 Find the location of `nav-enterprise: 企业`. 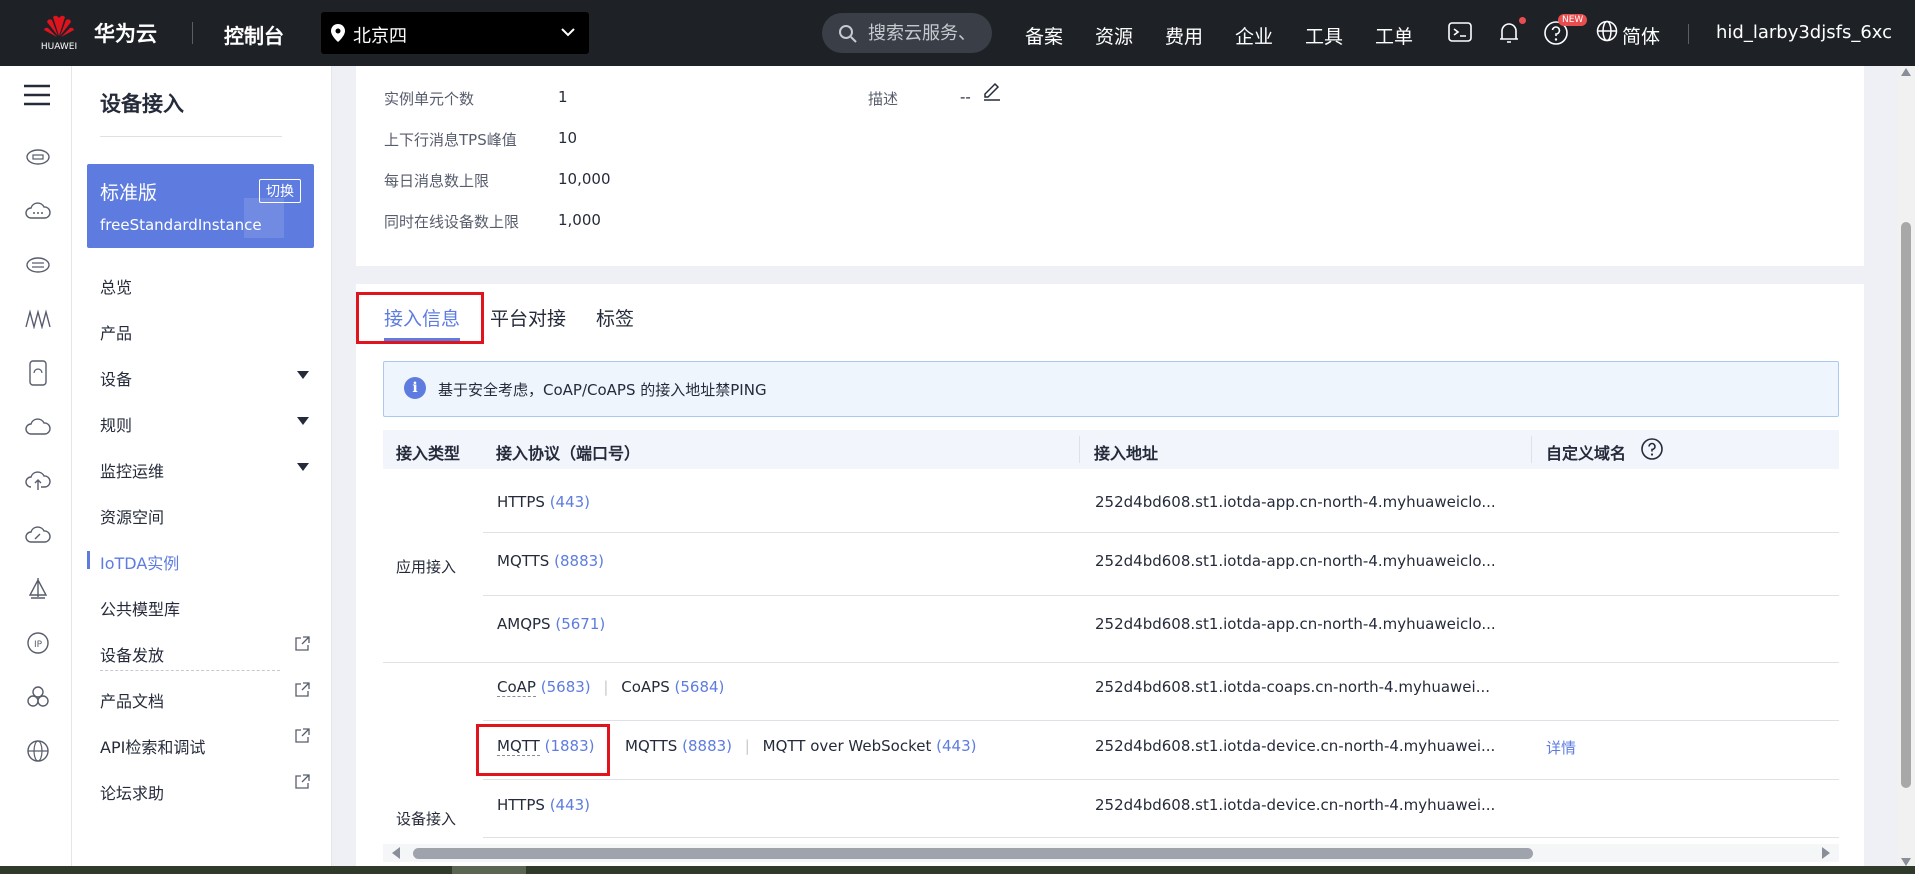

nav-enterprise: 企业 is located at coordinates (1254, 35).